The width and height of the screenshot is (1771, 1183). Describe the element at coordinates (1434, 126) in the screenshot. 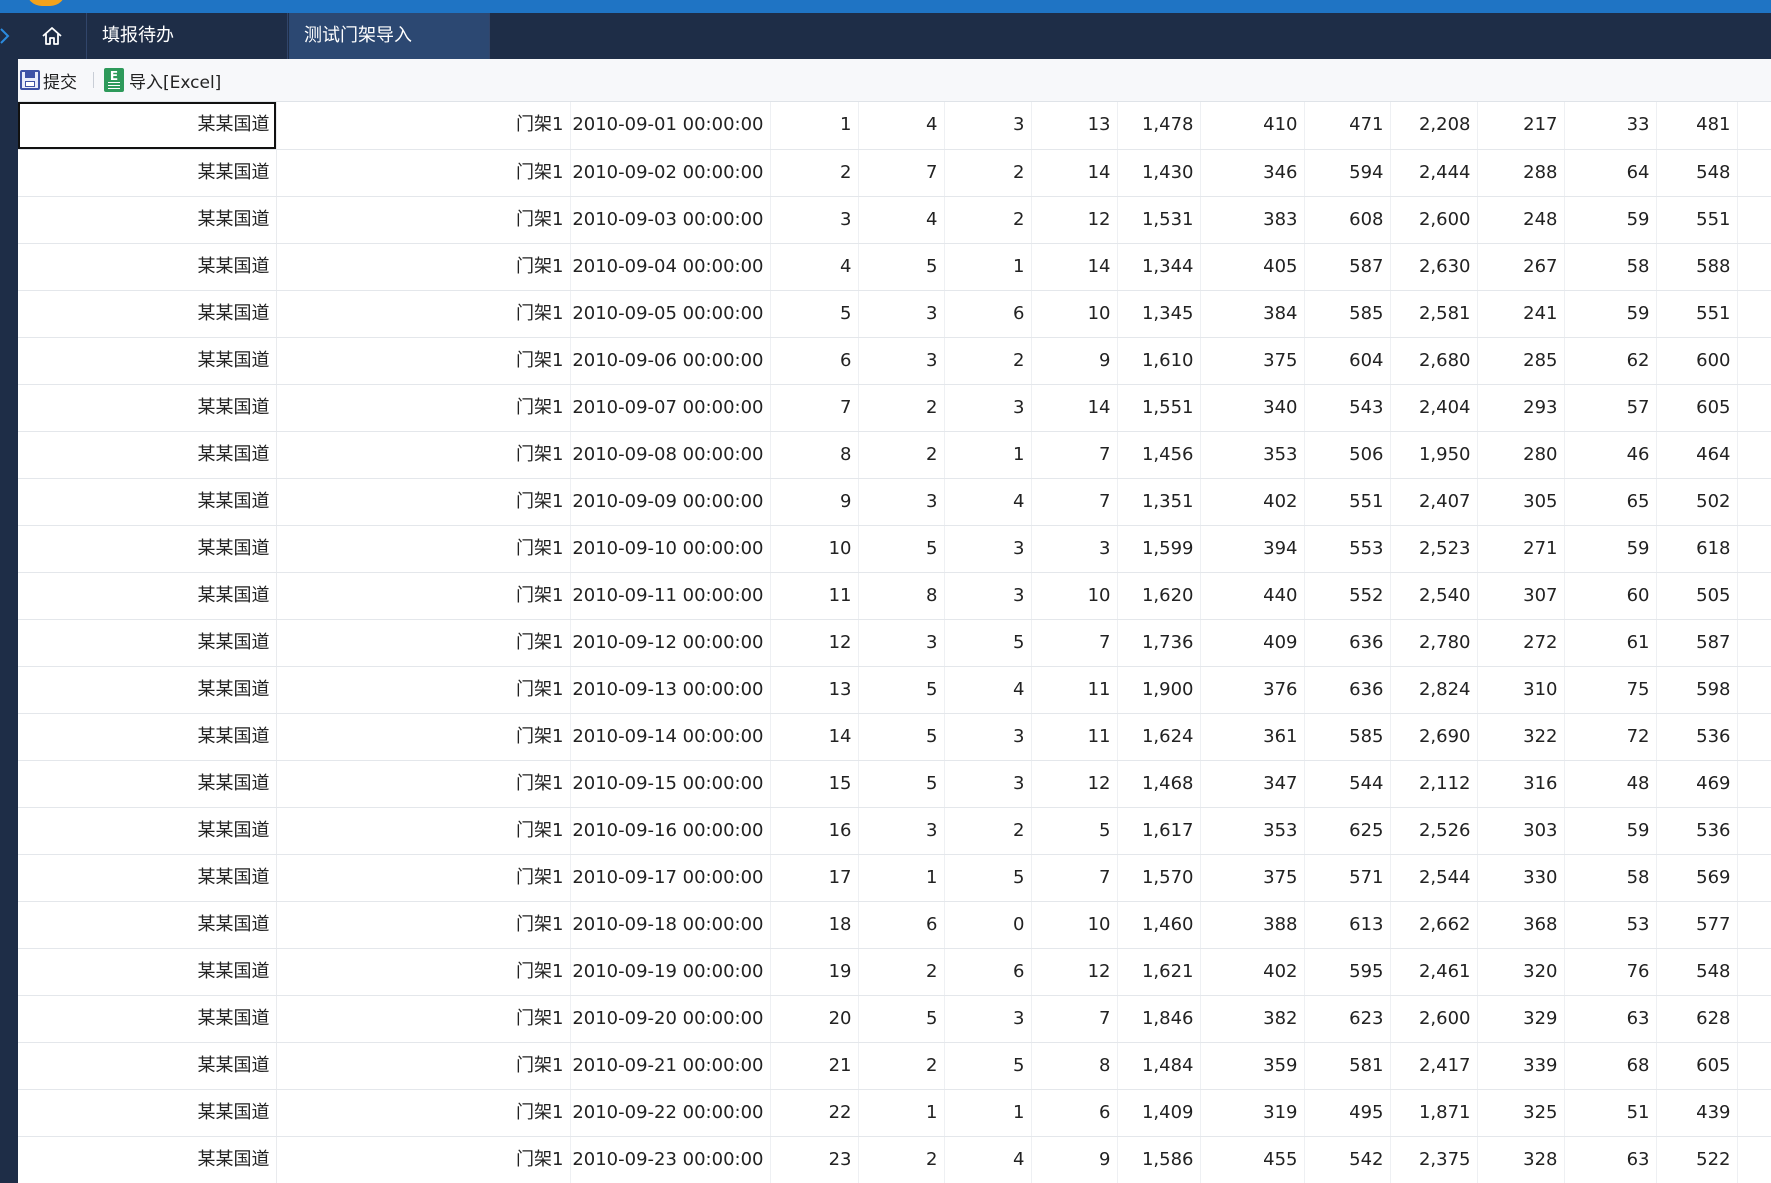

I see `table-cell: 2,208` at that location.